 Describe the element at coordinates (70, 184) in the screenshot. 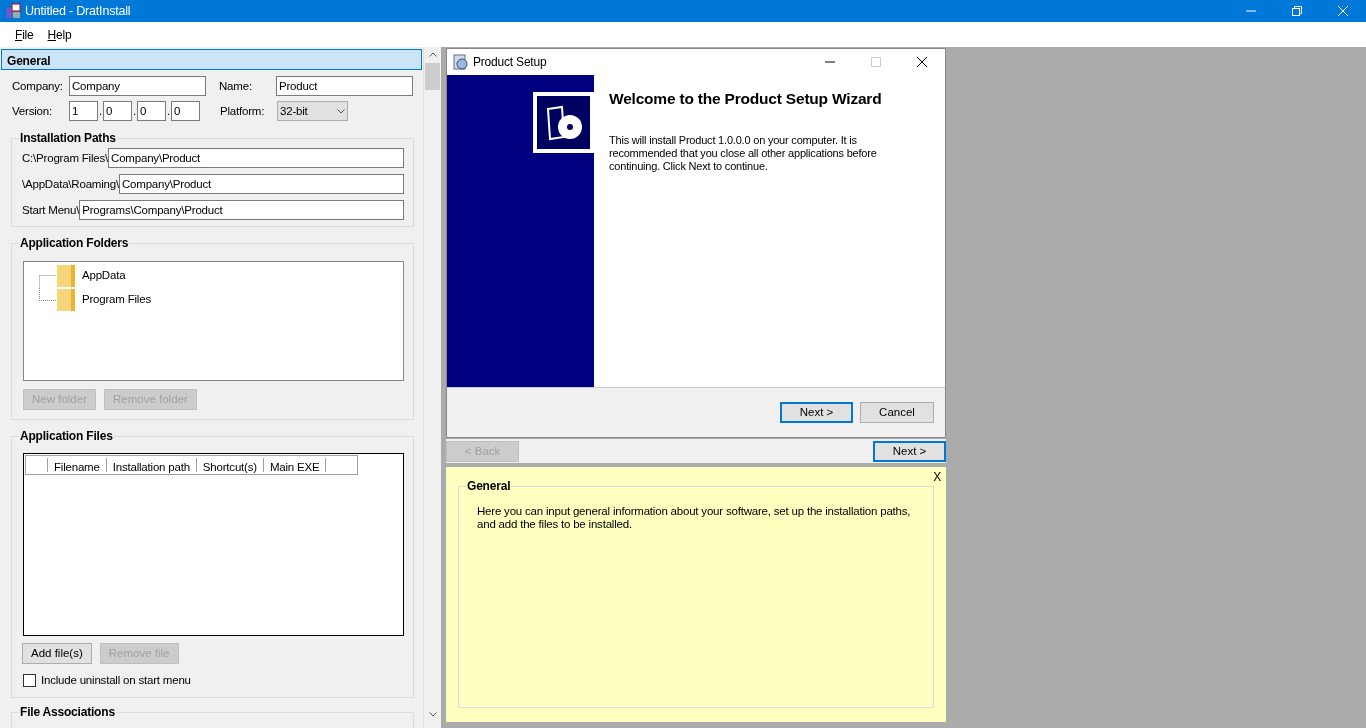

I see `path-prefix: \AppData\Roaming\` at that location.